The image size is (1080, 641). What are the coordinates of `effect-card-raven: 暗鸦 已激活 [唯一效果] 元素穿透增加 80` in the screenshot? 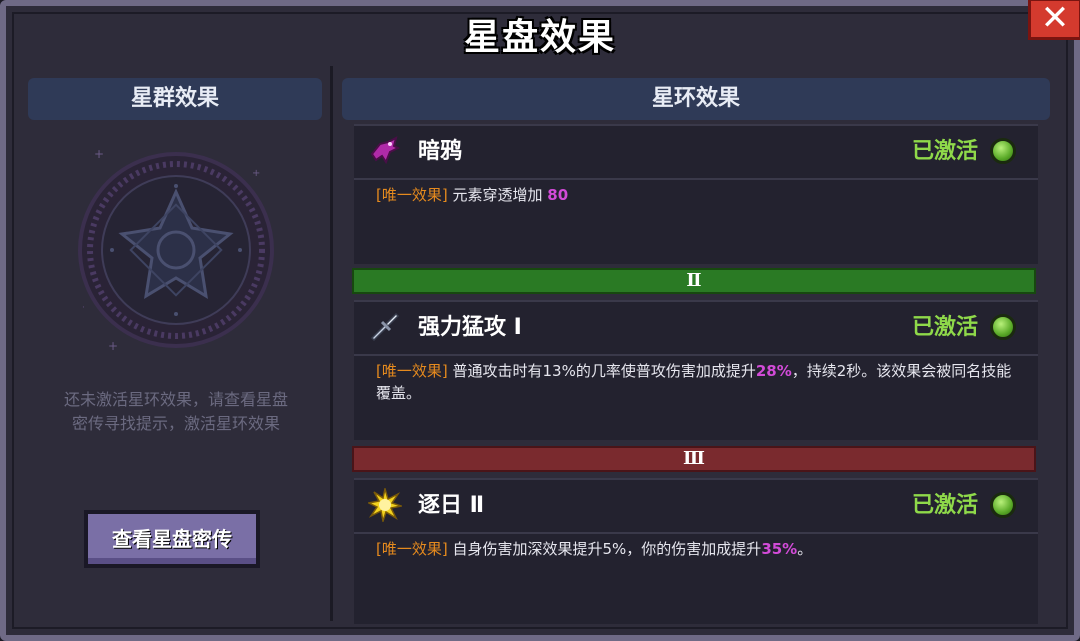 It's located at (696, 194).